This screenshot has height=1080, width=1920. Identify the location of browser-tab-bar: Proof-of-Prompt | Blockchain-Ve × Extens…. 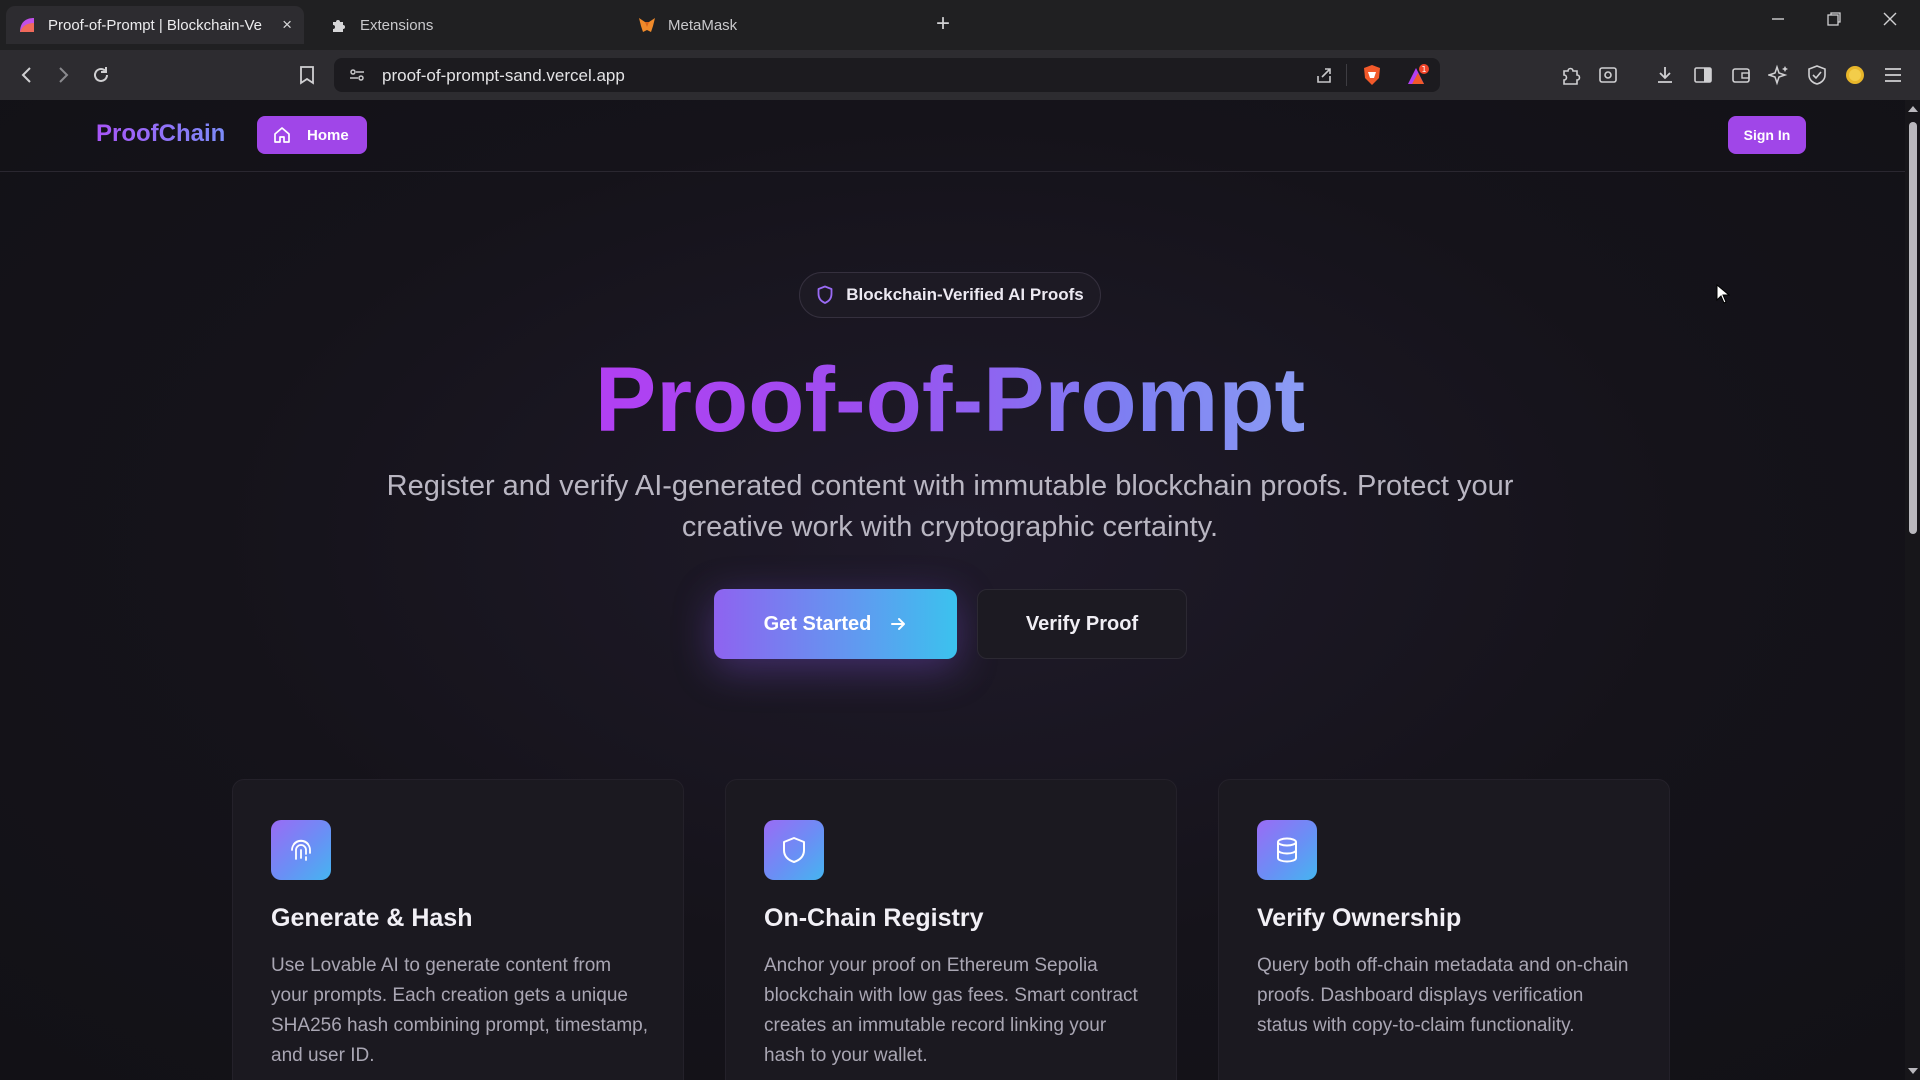
(960, 25).